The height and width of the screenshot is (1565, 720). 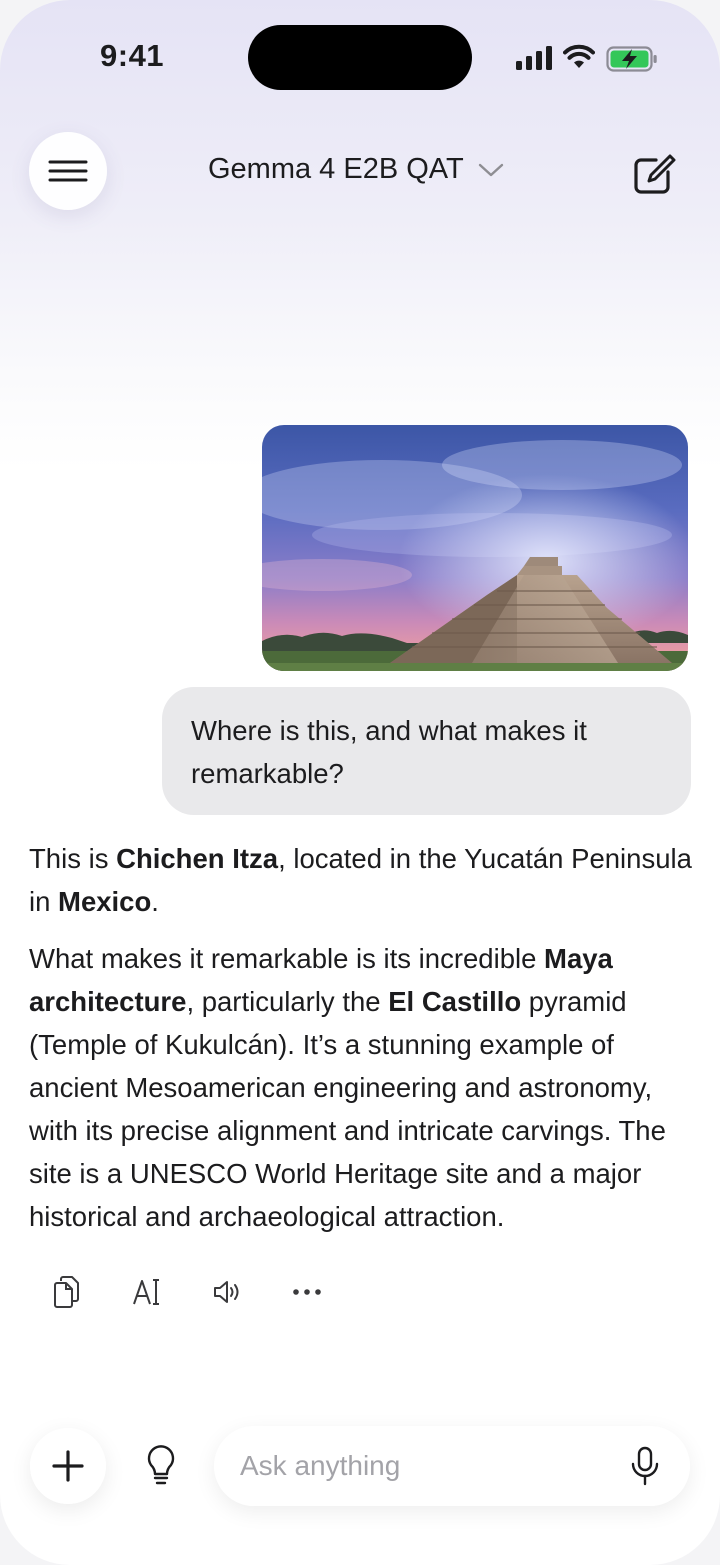 I want to click on message-input: Ask anything, so click(x=452, y=1466).